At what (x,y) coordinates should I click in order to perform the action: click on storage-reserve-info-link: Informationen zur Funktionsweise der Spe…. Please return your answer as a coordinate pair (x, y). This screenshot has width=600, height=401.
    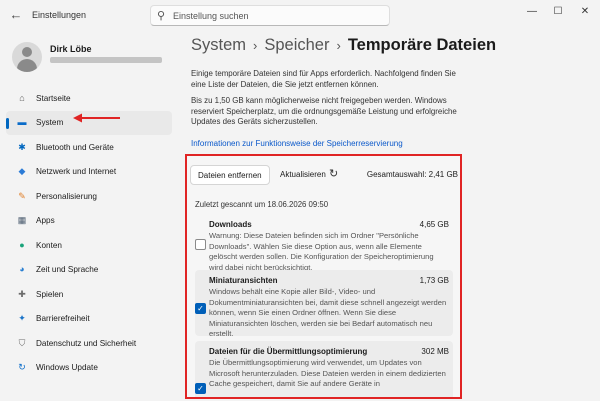
    Looking at the image, I should click on (297, 143).